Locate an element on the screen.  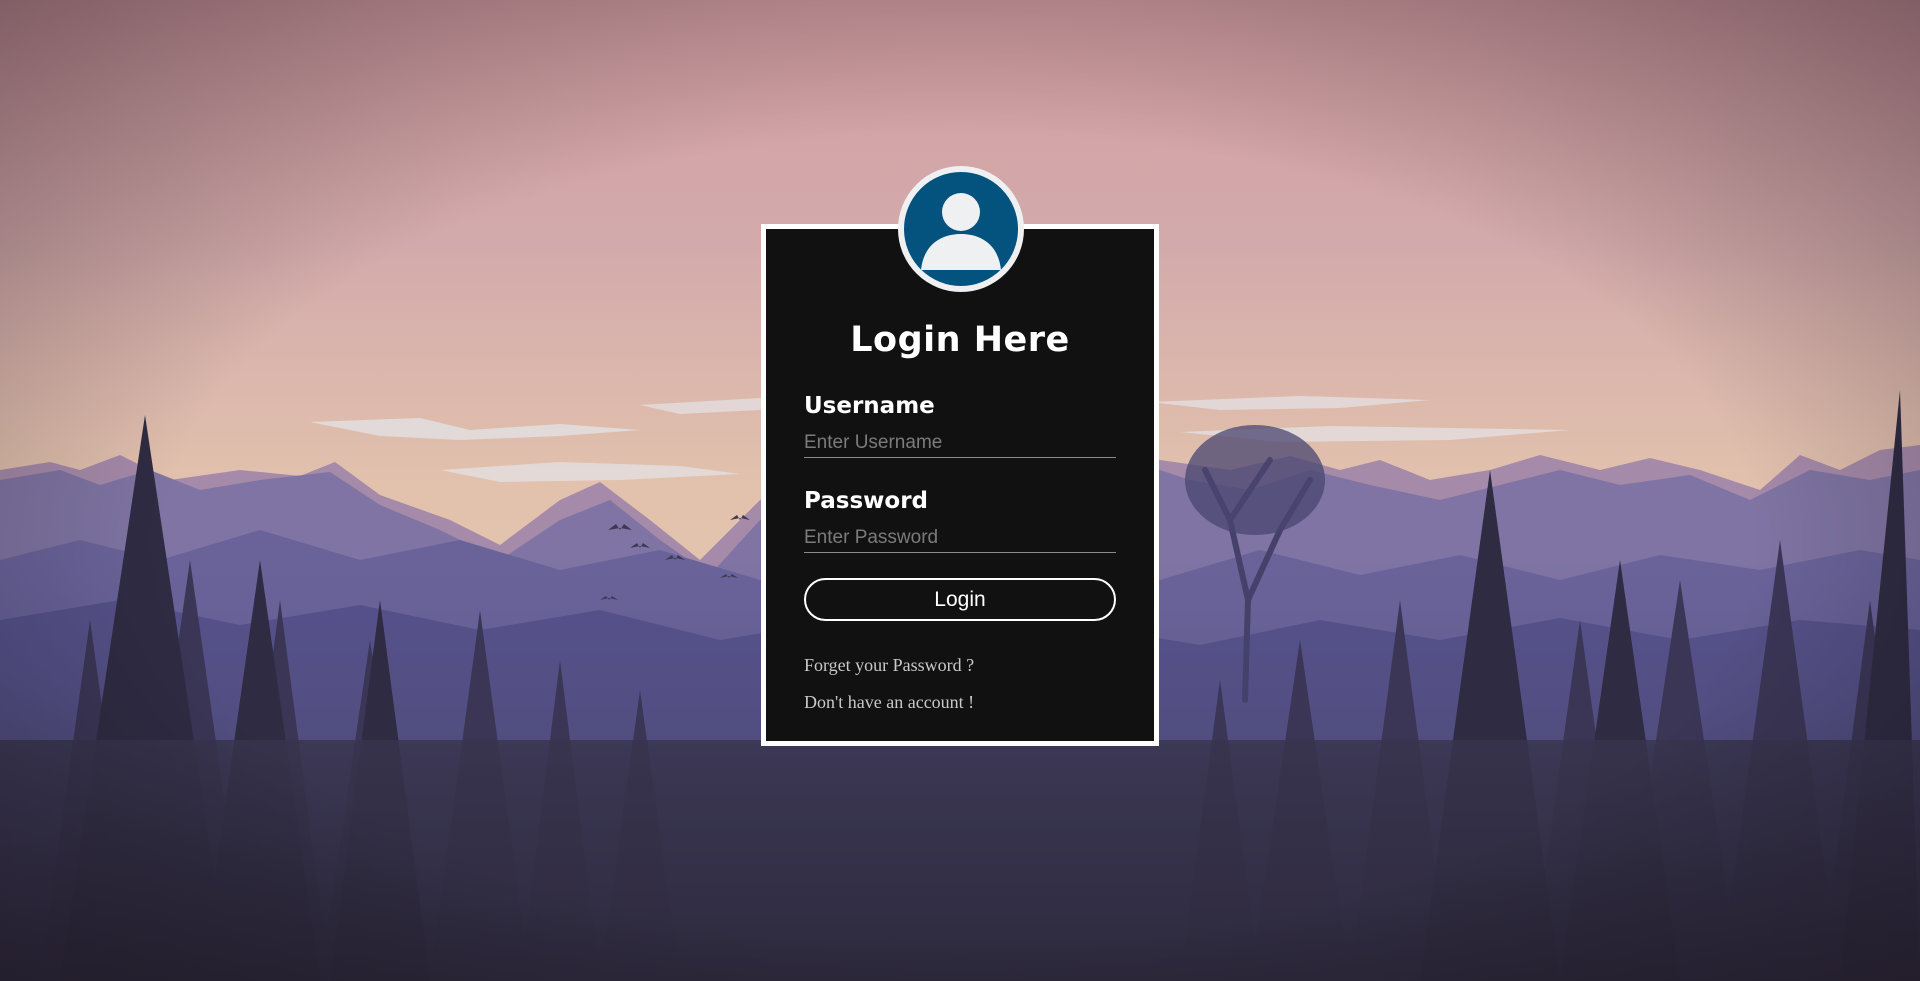
password-label: Password is located at coordinates (866, 501).